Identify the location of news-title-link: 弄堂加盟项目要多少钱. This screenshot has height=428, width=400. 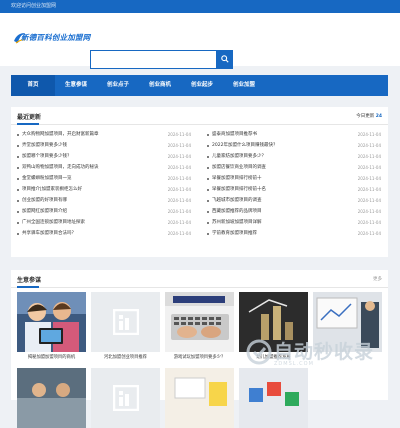
(44, 145).